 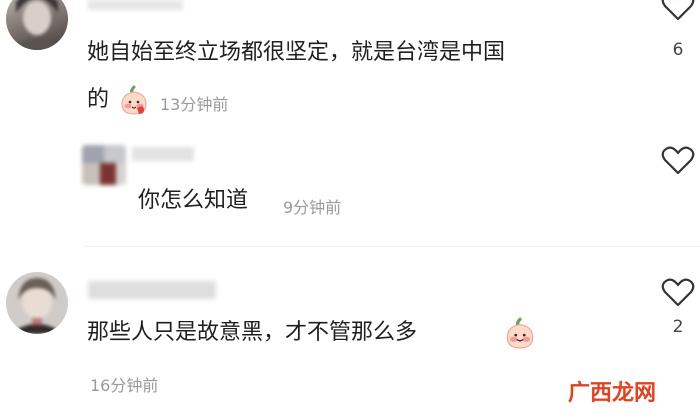 I want to click on reply-avatar, so click(x=104, y=165).